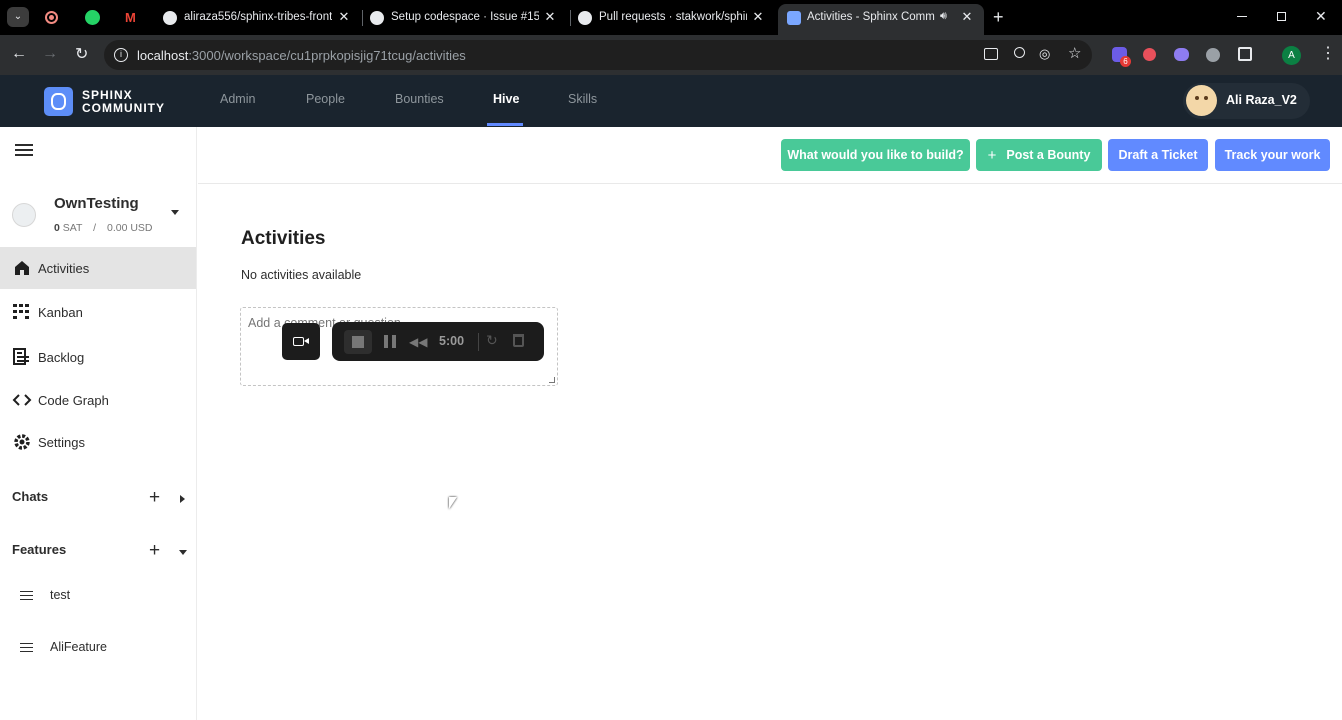  I want to click on tracking-protection-icon: ◎, so click(1044, 54).